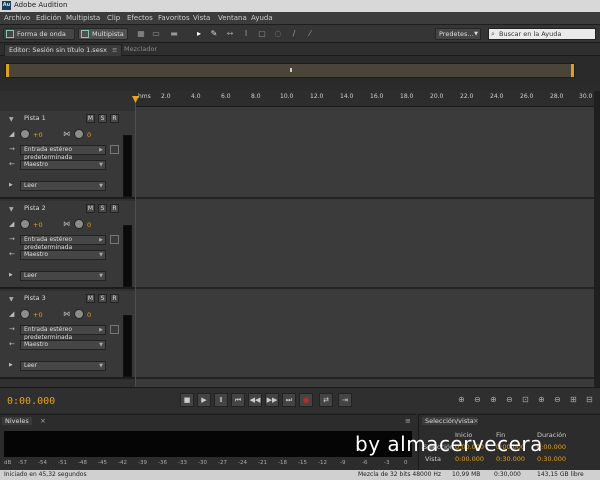 The height and width of the screenshot is (480, 600). Describe the element at coordinates (458, 34) in the screenshot. I see `workspace-preset-dropdown: Predetes... ▼` at that location.